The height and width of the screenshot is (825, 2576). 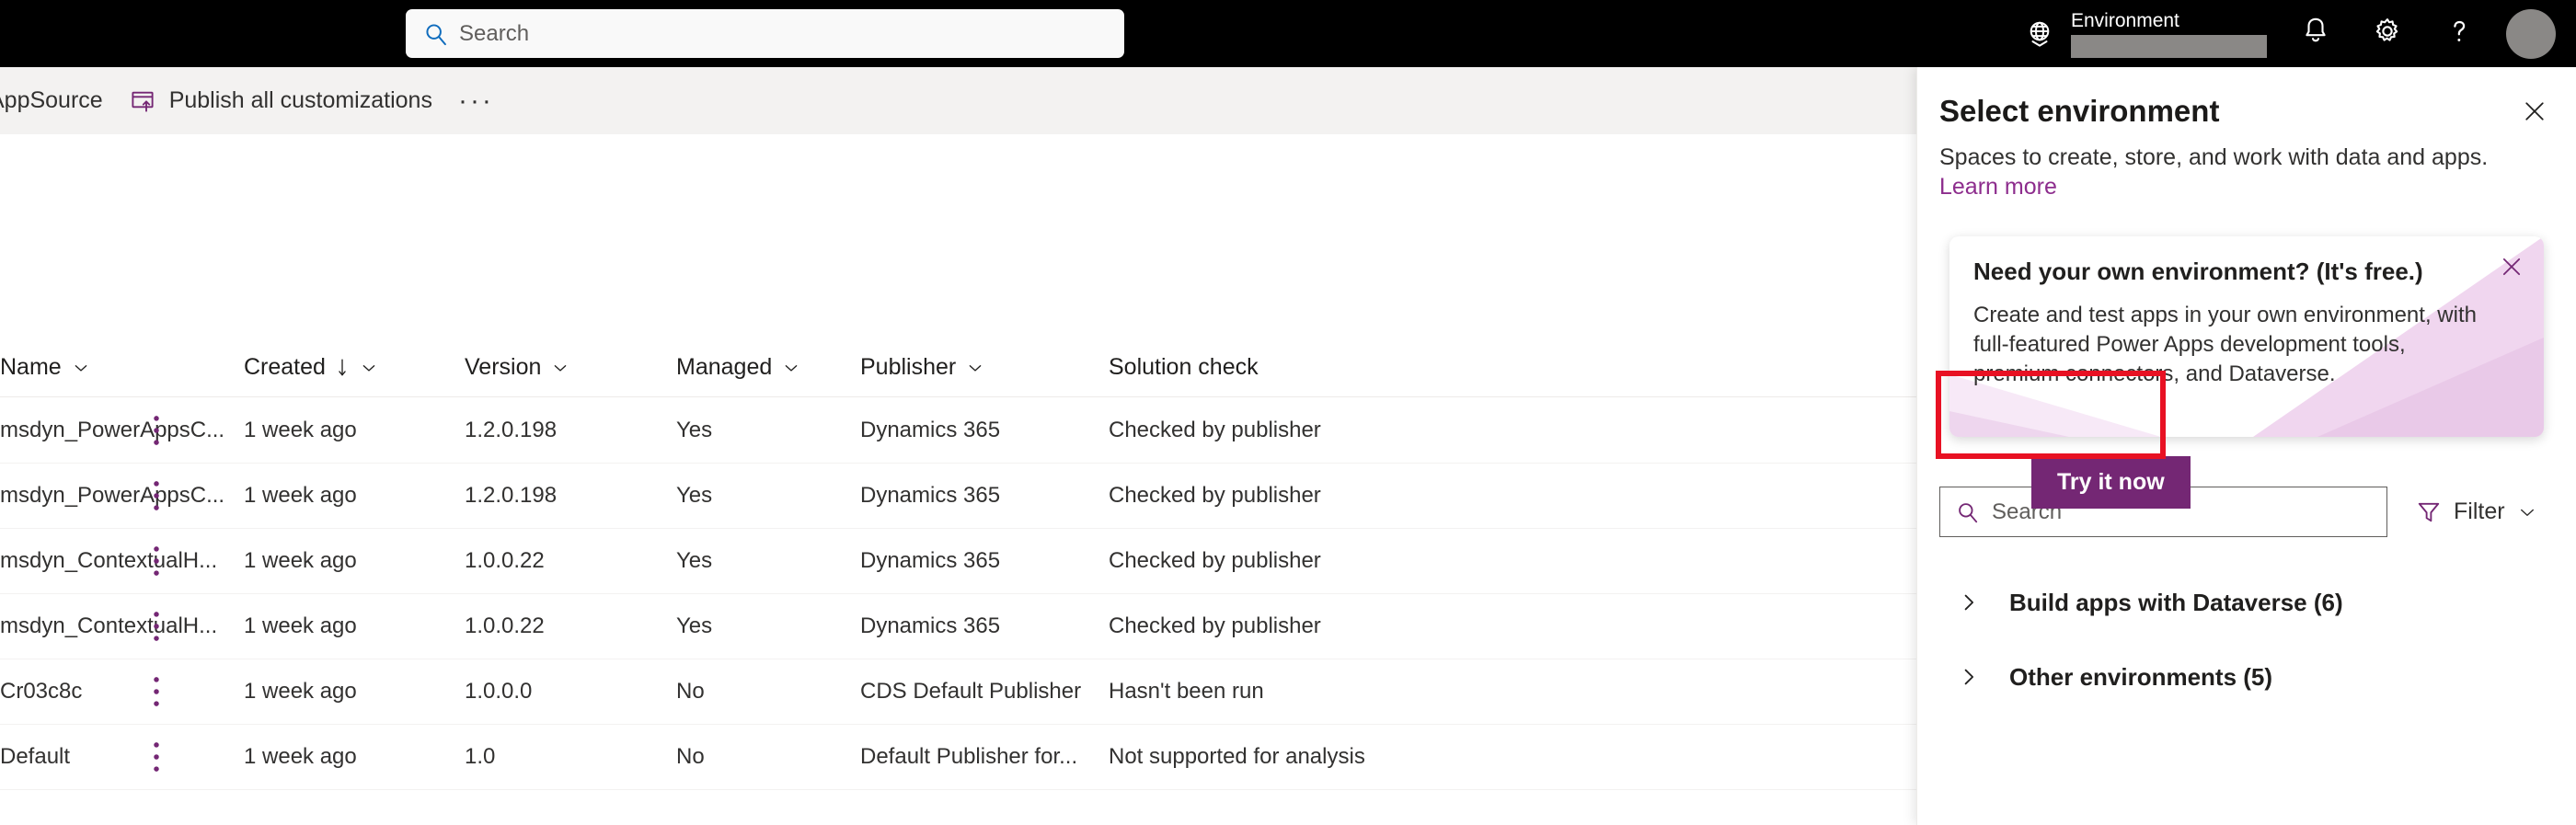 What do you see at coordinates (1186, 691) in the screenshot?
I see `cell-solution-check: Hasn't been run` at bounding box center [1186, 691].